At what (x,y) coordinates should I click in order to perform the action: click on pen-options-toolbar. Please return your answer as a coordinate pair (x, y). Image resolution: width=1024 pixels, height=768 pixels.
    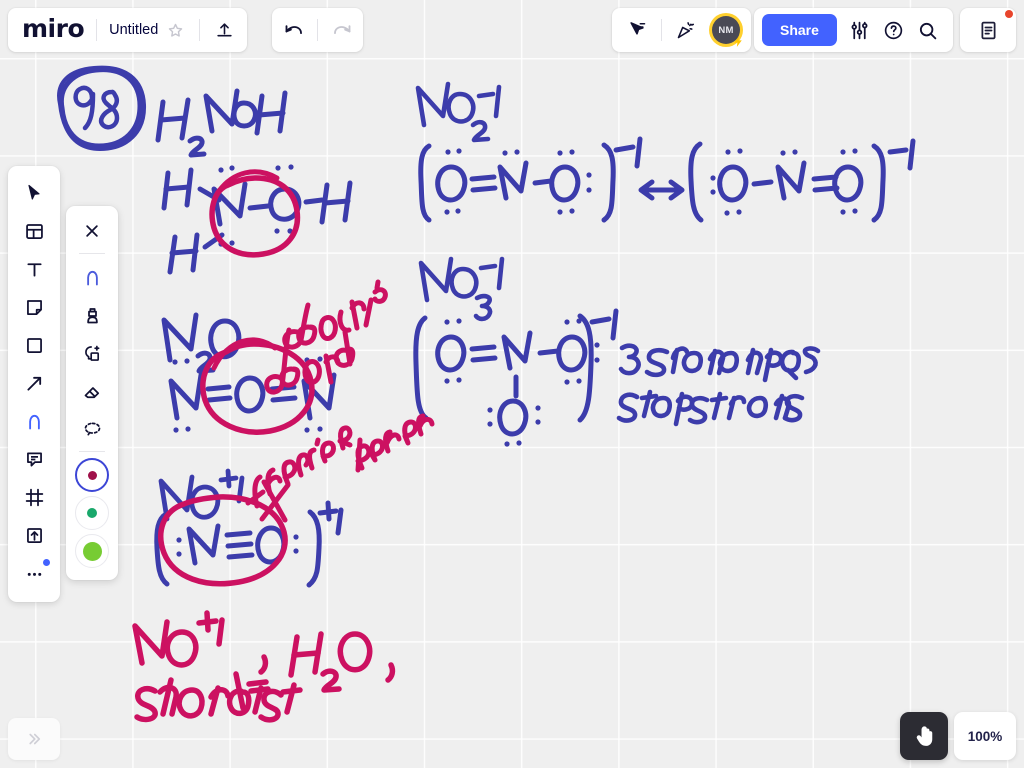
    Looking at the image, I should click on (92, 393).